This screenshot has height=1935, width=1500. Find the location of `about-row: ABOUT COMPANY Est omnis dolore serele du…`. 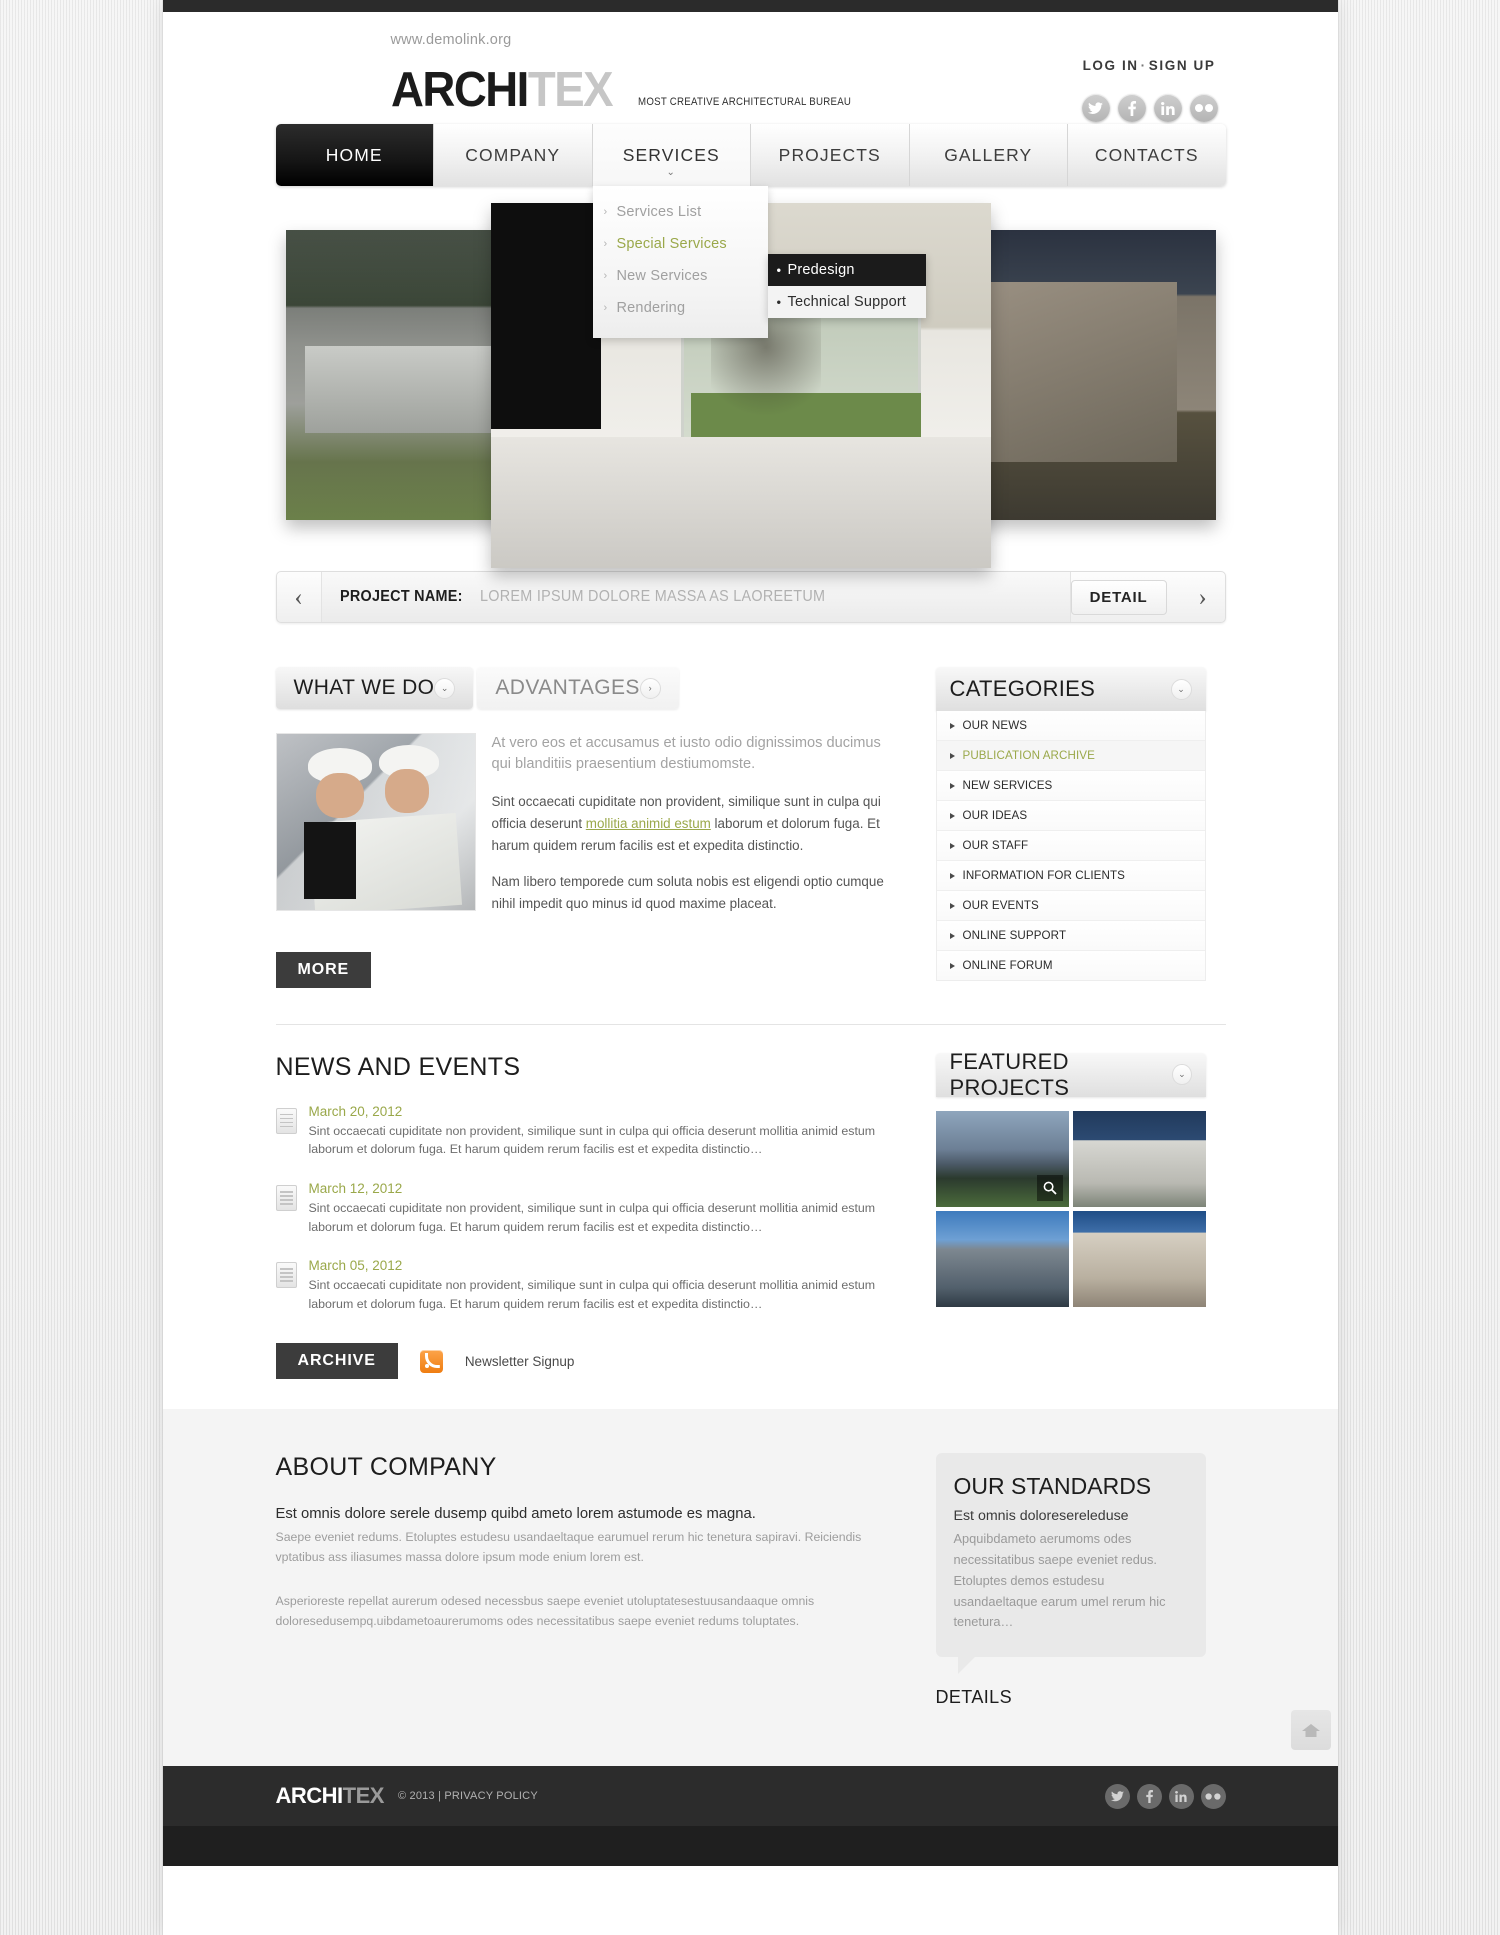

about-row: ABOUT COMPANY Est omnis dolore serele du… is located at coordinates (751, 1580).